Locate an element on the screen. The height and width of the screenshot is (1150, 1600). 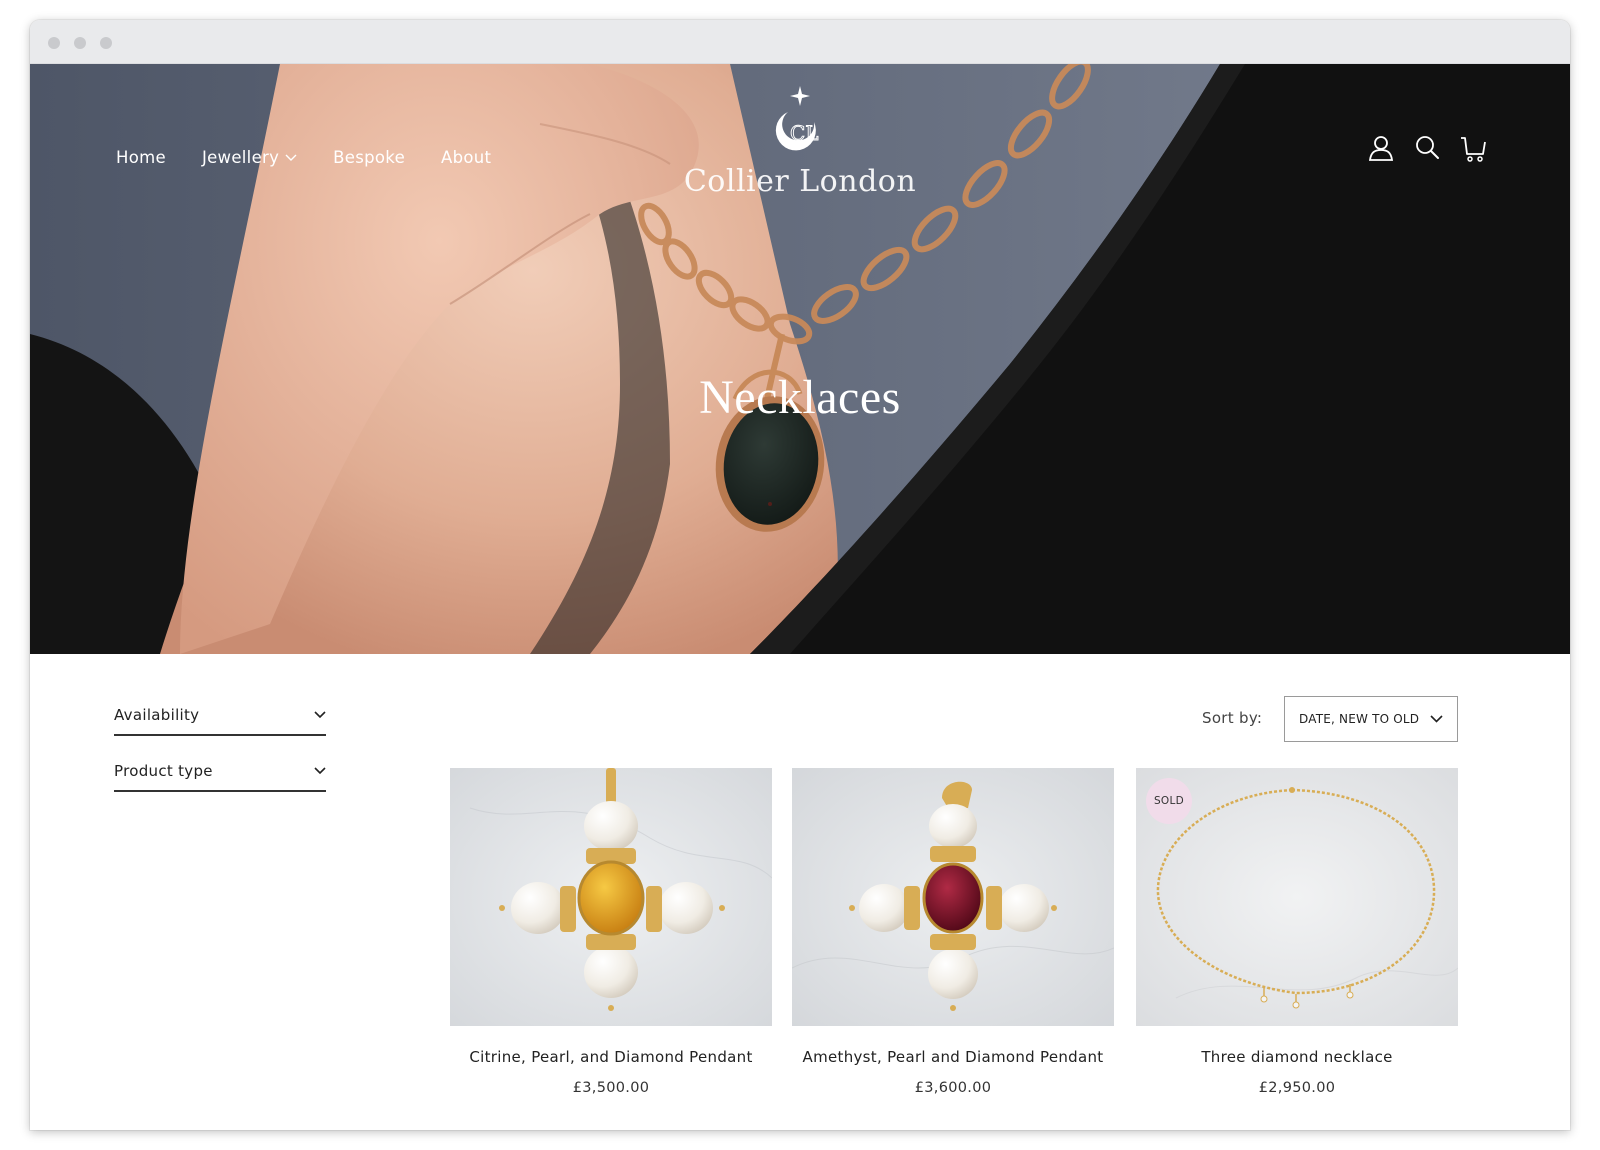
header-actions is located at coordinates (1427, 148).